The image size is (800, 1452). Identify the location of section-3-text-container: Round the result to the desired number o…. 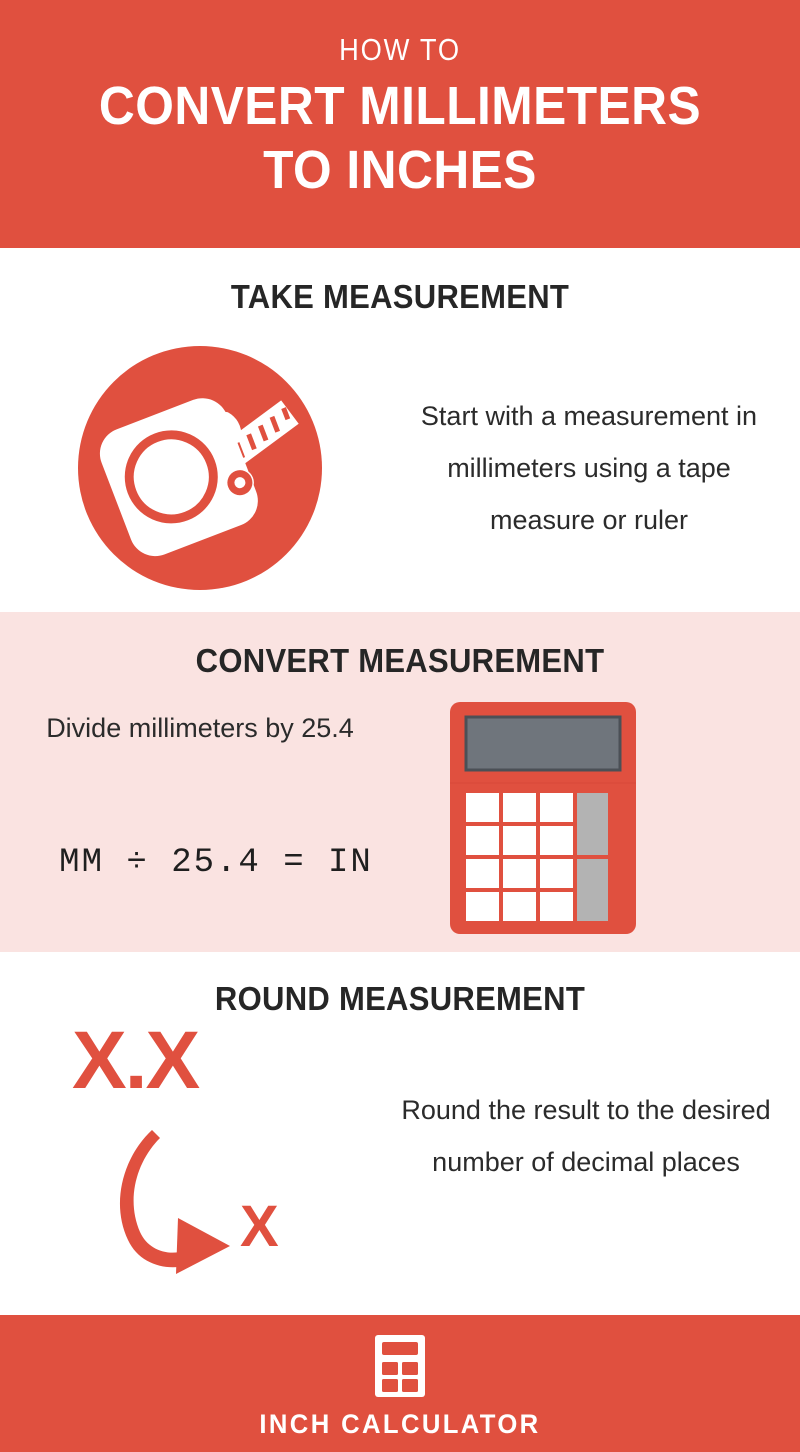
(600, 1169).